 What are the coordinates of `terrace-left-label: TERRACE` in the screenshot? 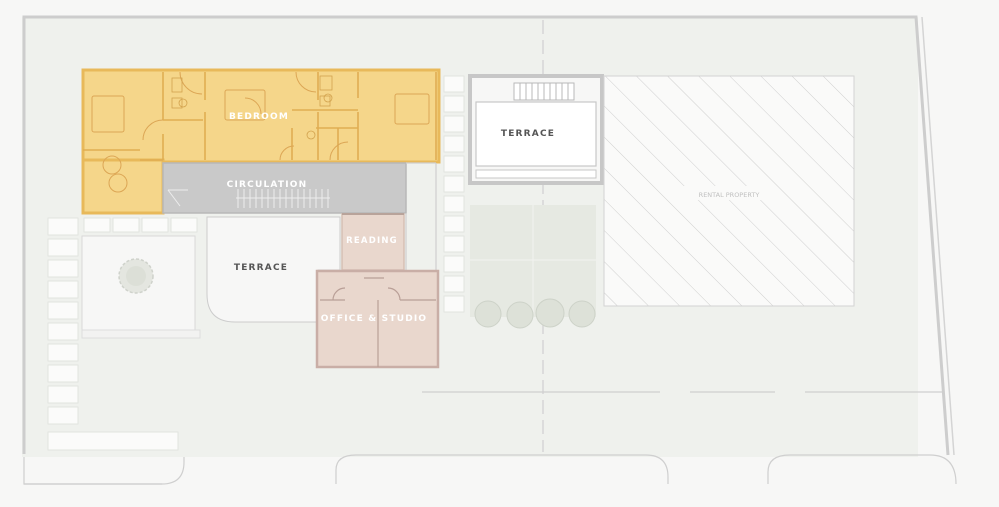 It's located at (261, 268).